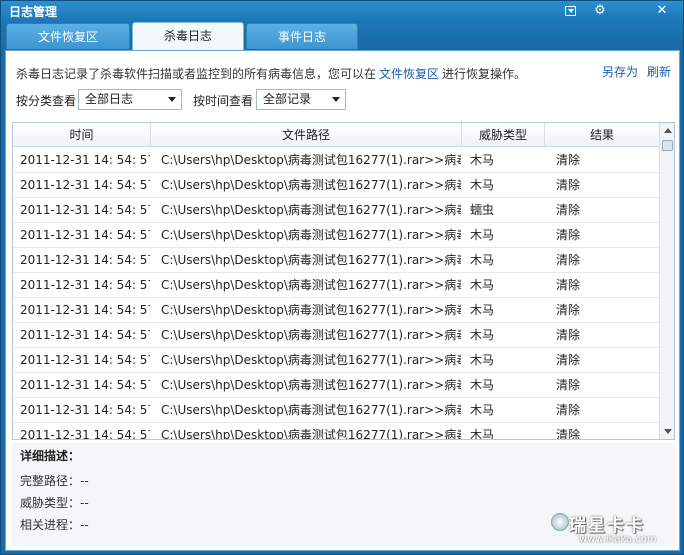  I want to click on gear-icon: ⚙, so click(600, 10).